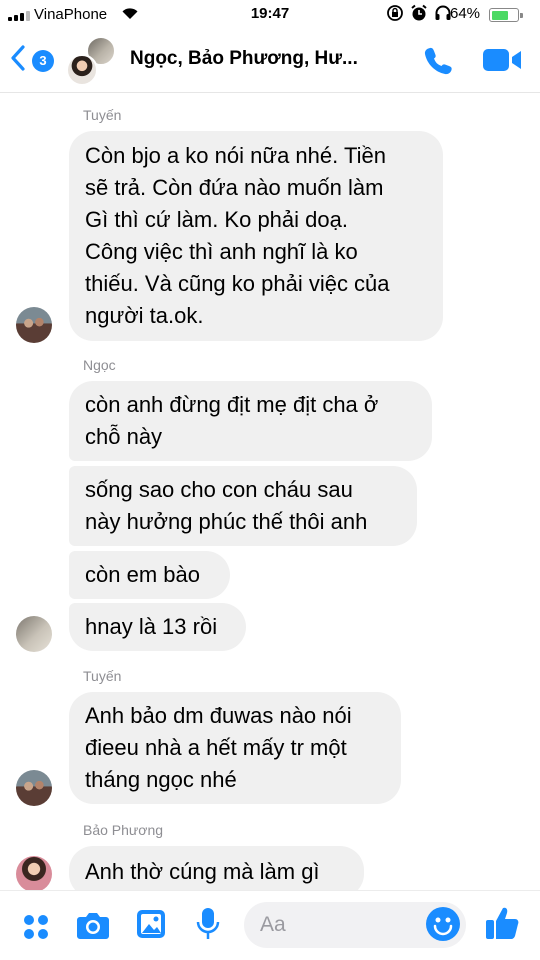 The height and width of the screenshot is (960, 540). Describe the element at coordinates (419, 15) in the screenshot. I see `alarm-icon` at that location.